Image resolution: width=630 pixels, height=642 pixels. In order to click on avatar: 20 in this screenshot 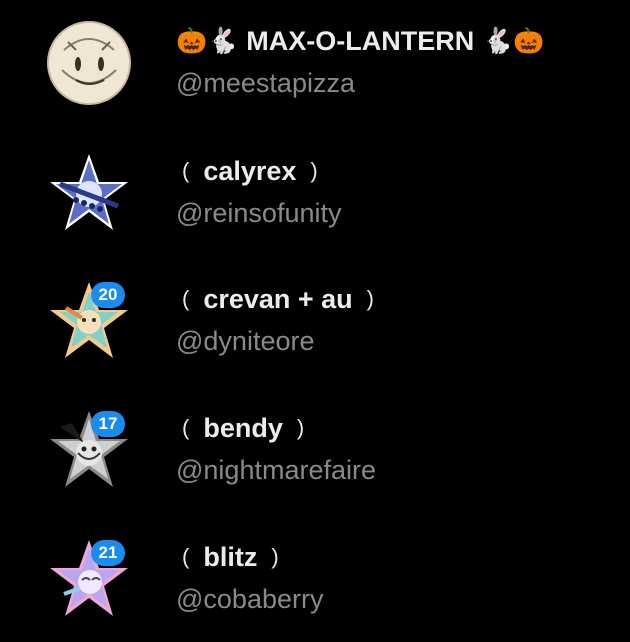, I will do `click(89, 321)`.